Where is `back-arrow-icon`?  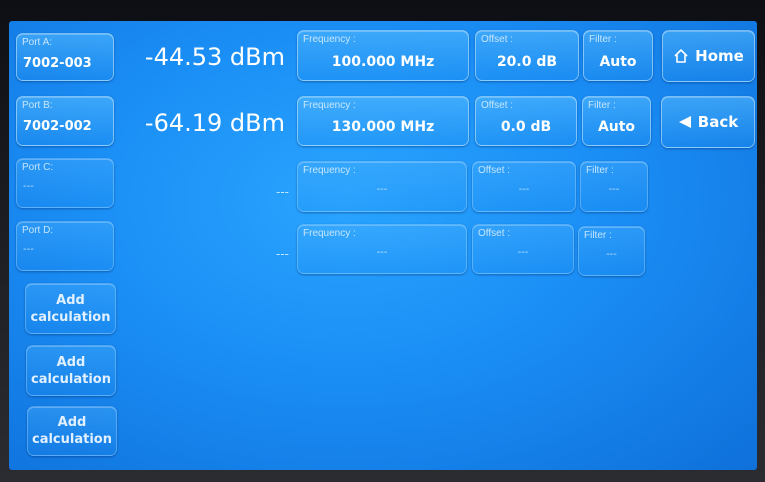
back-arrow-icon is located at coordinates (684, 122).